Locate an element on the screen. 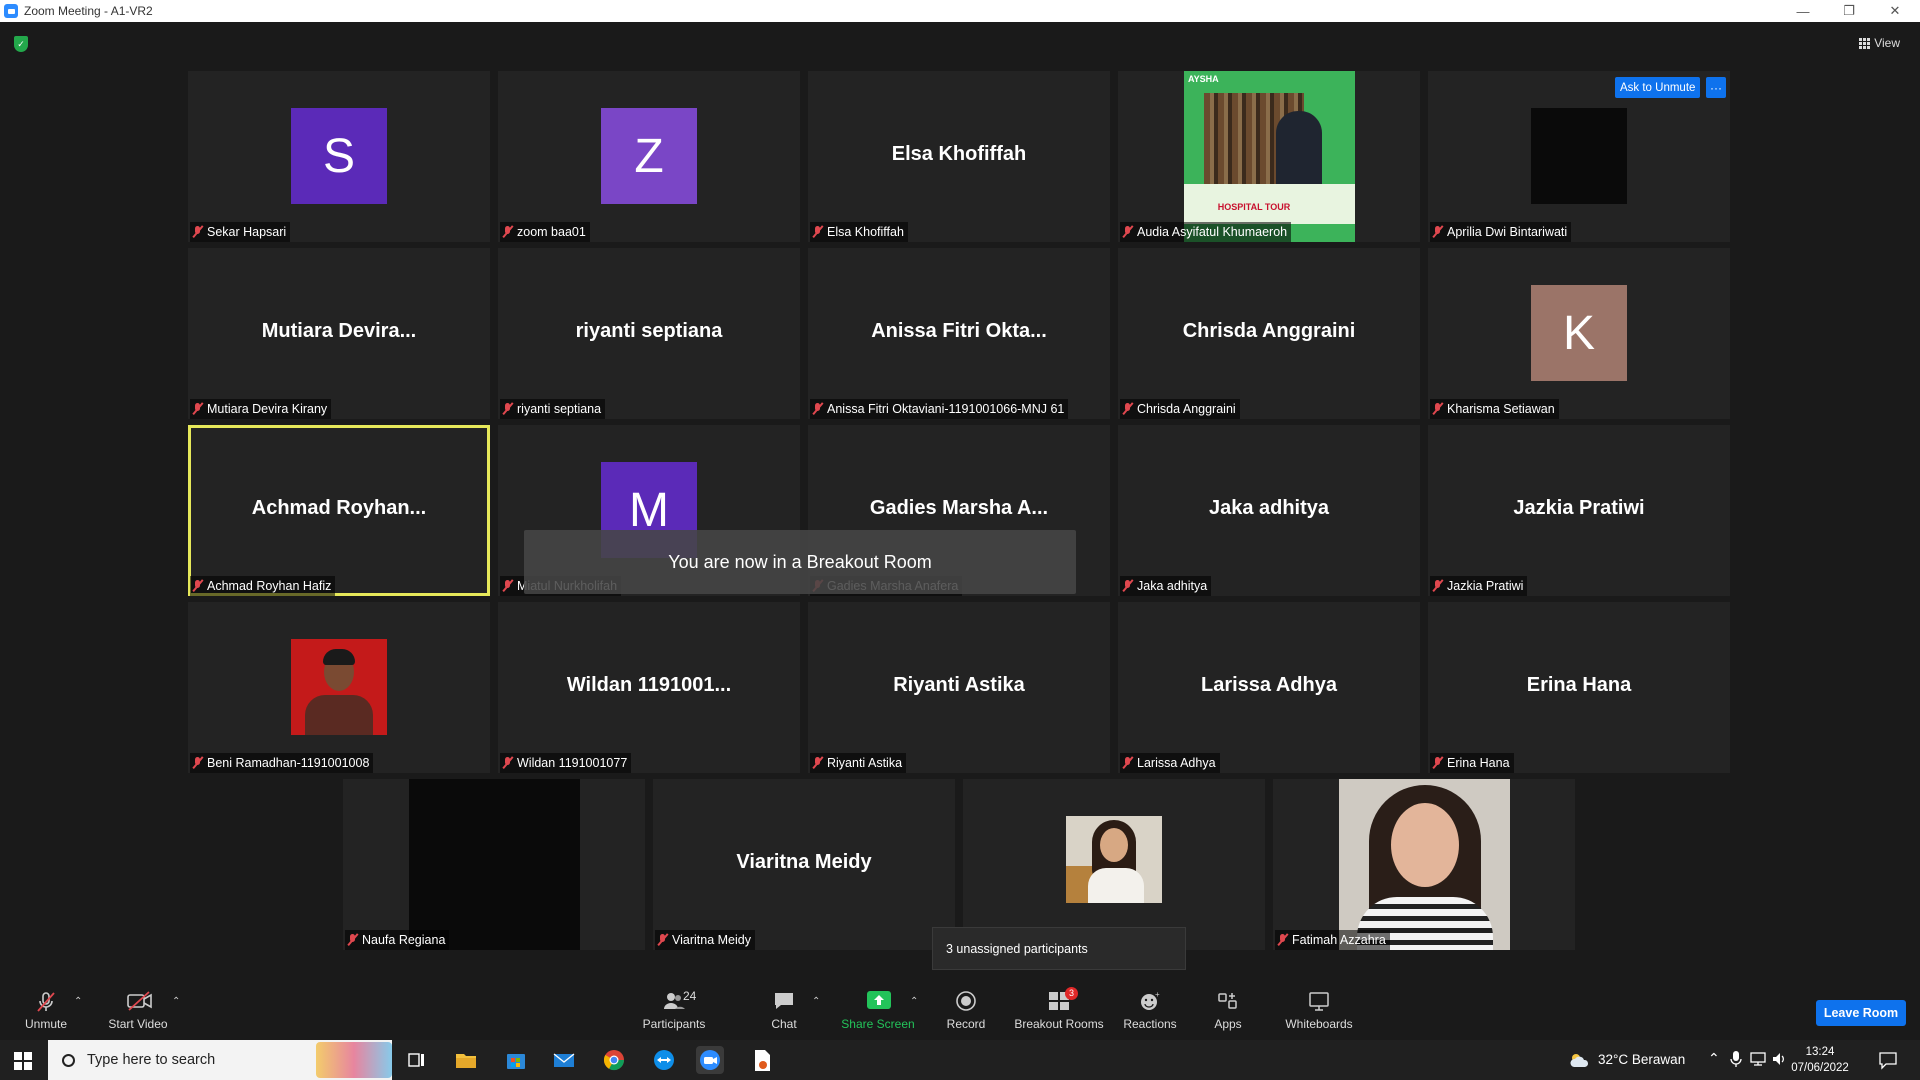 Image resolution: width=1920 pixels, height=1080 pixels. participant-name-label: riyanti septiana is located at coordinates (553, 409).